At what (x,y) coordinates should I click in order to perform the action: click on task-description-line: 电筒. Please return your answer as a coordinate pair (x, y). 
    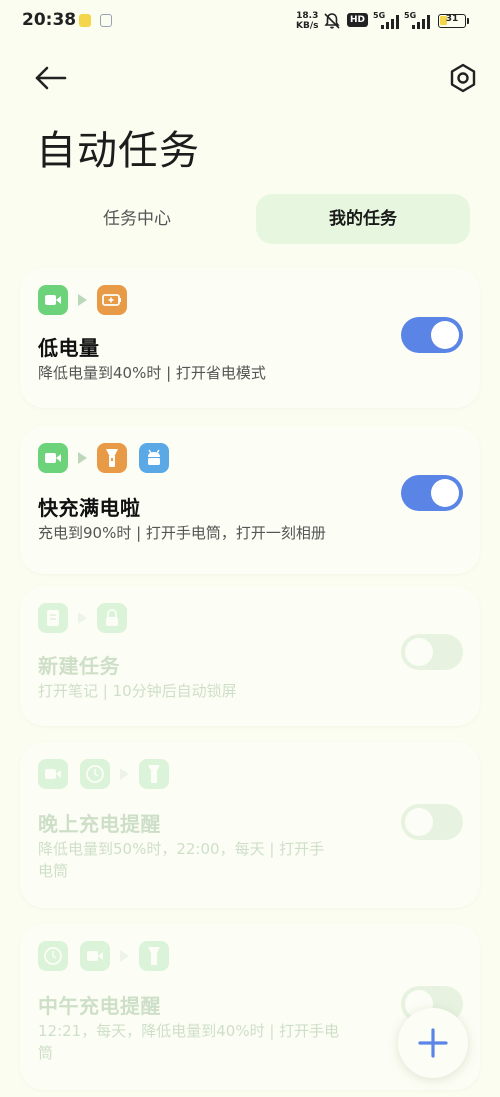
    Looking at the image, I should click on (53, 871).